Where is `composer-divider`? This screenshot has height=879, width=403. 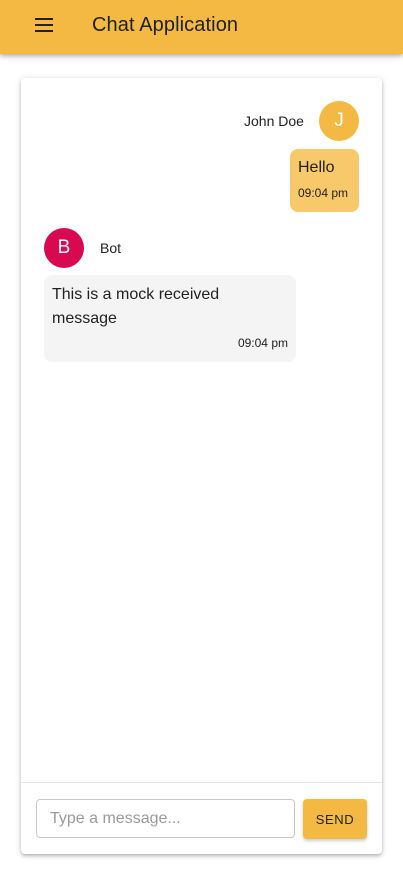
composer-divider is located at coordinates (201, 782).